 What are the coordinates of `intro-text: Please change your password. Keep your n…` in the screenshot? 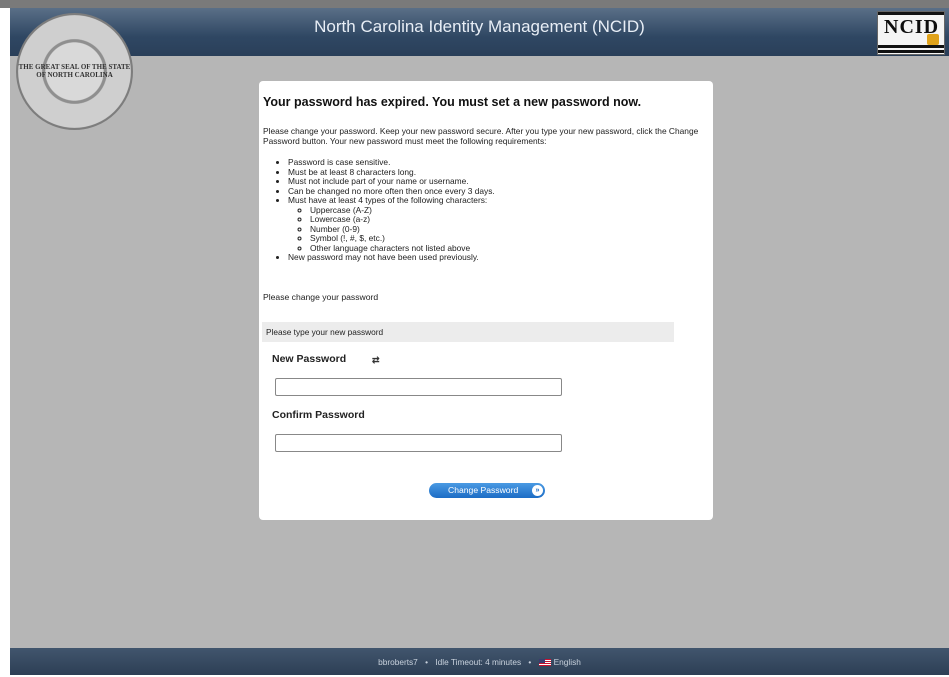 It's located at (481, 136).